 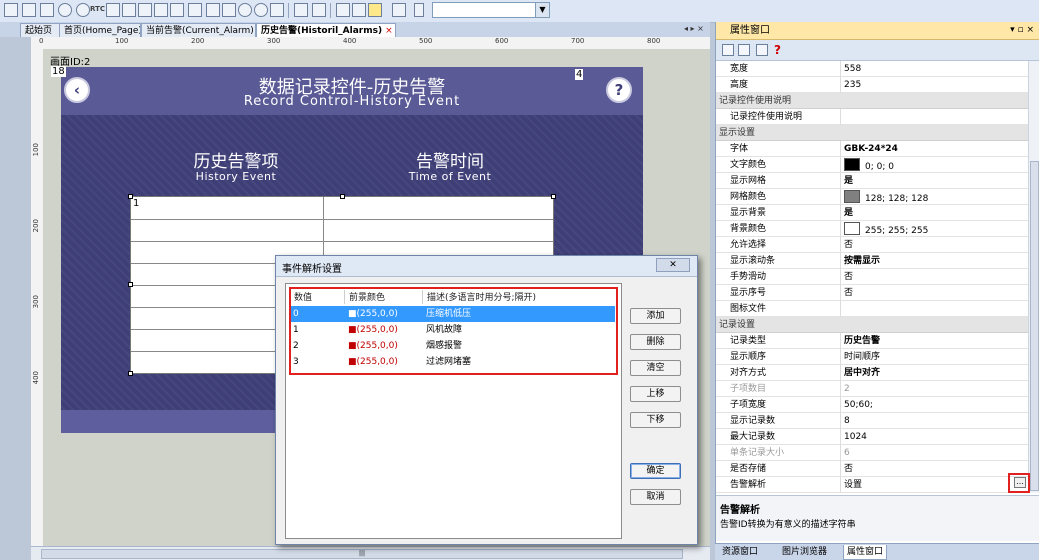 What do you see at coordinates (872, 293) in the screenshot?
I see `property-row: 显示序号 否` at bounding box center [872, 293].